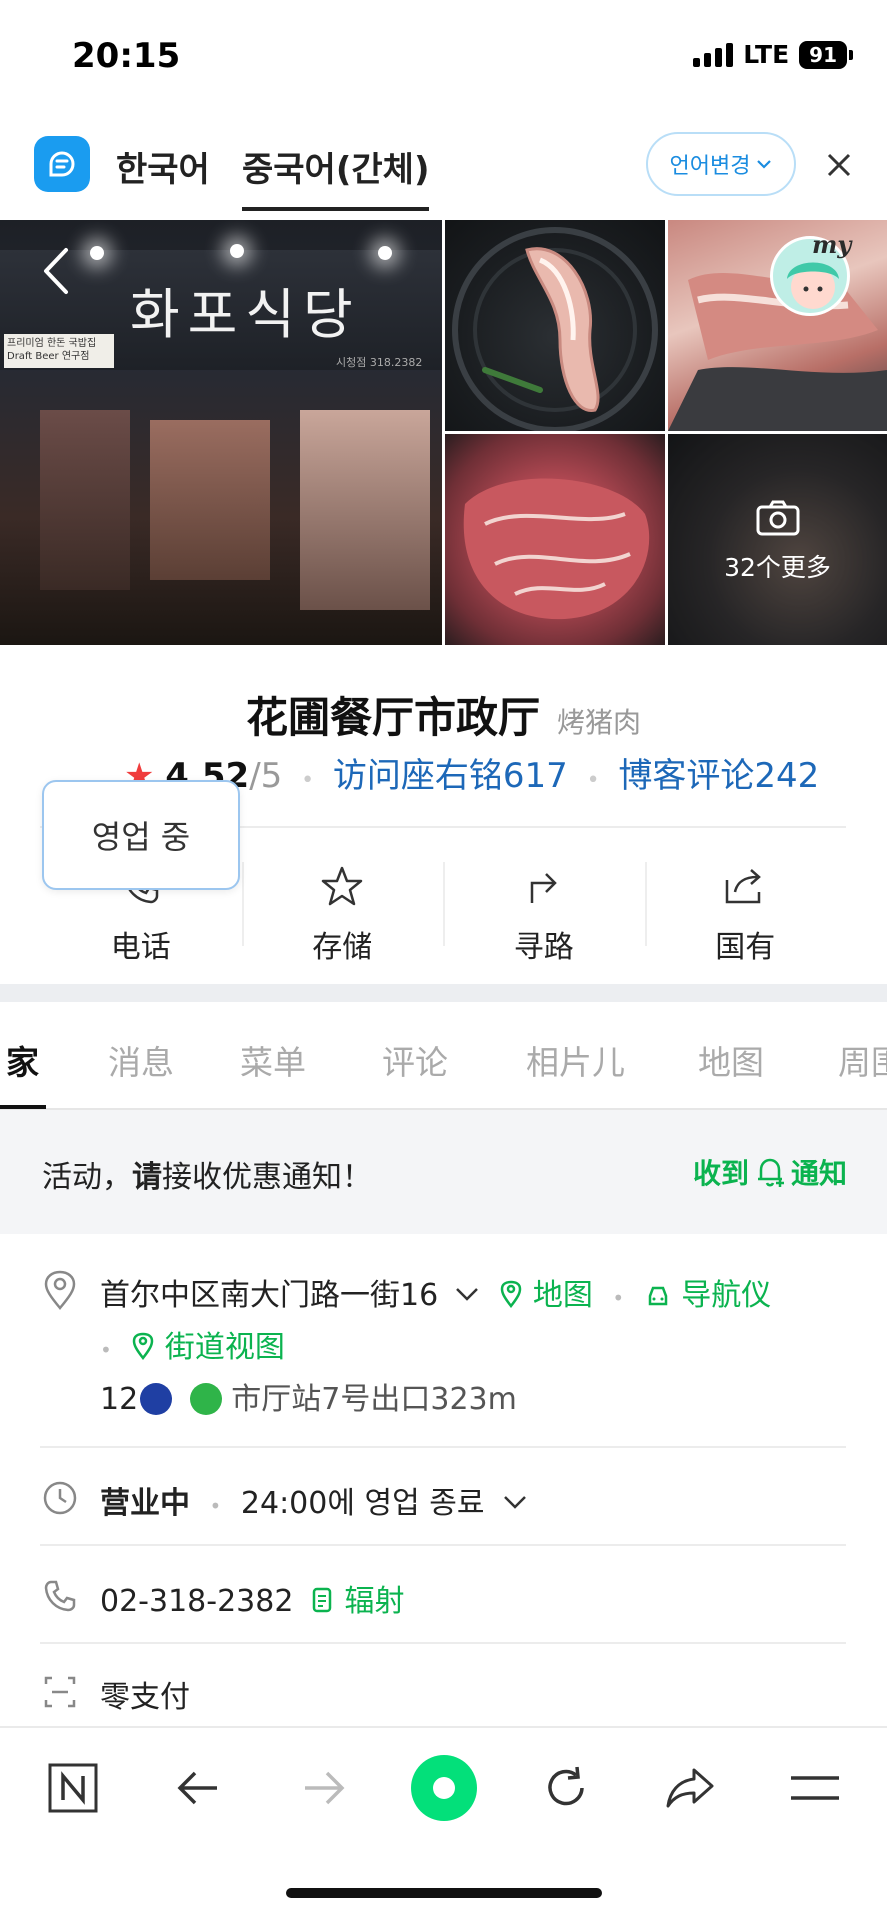  What do you see at coordinates (543, 947) in the screenshot?
I see `directions-label: 寻路` at bounding box center [543, 947].